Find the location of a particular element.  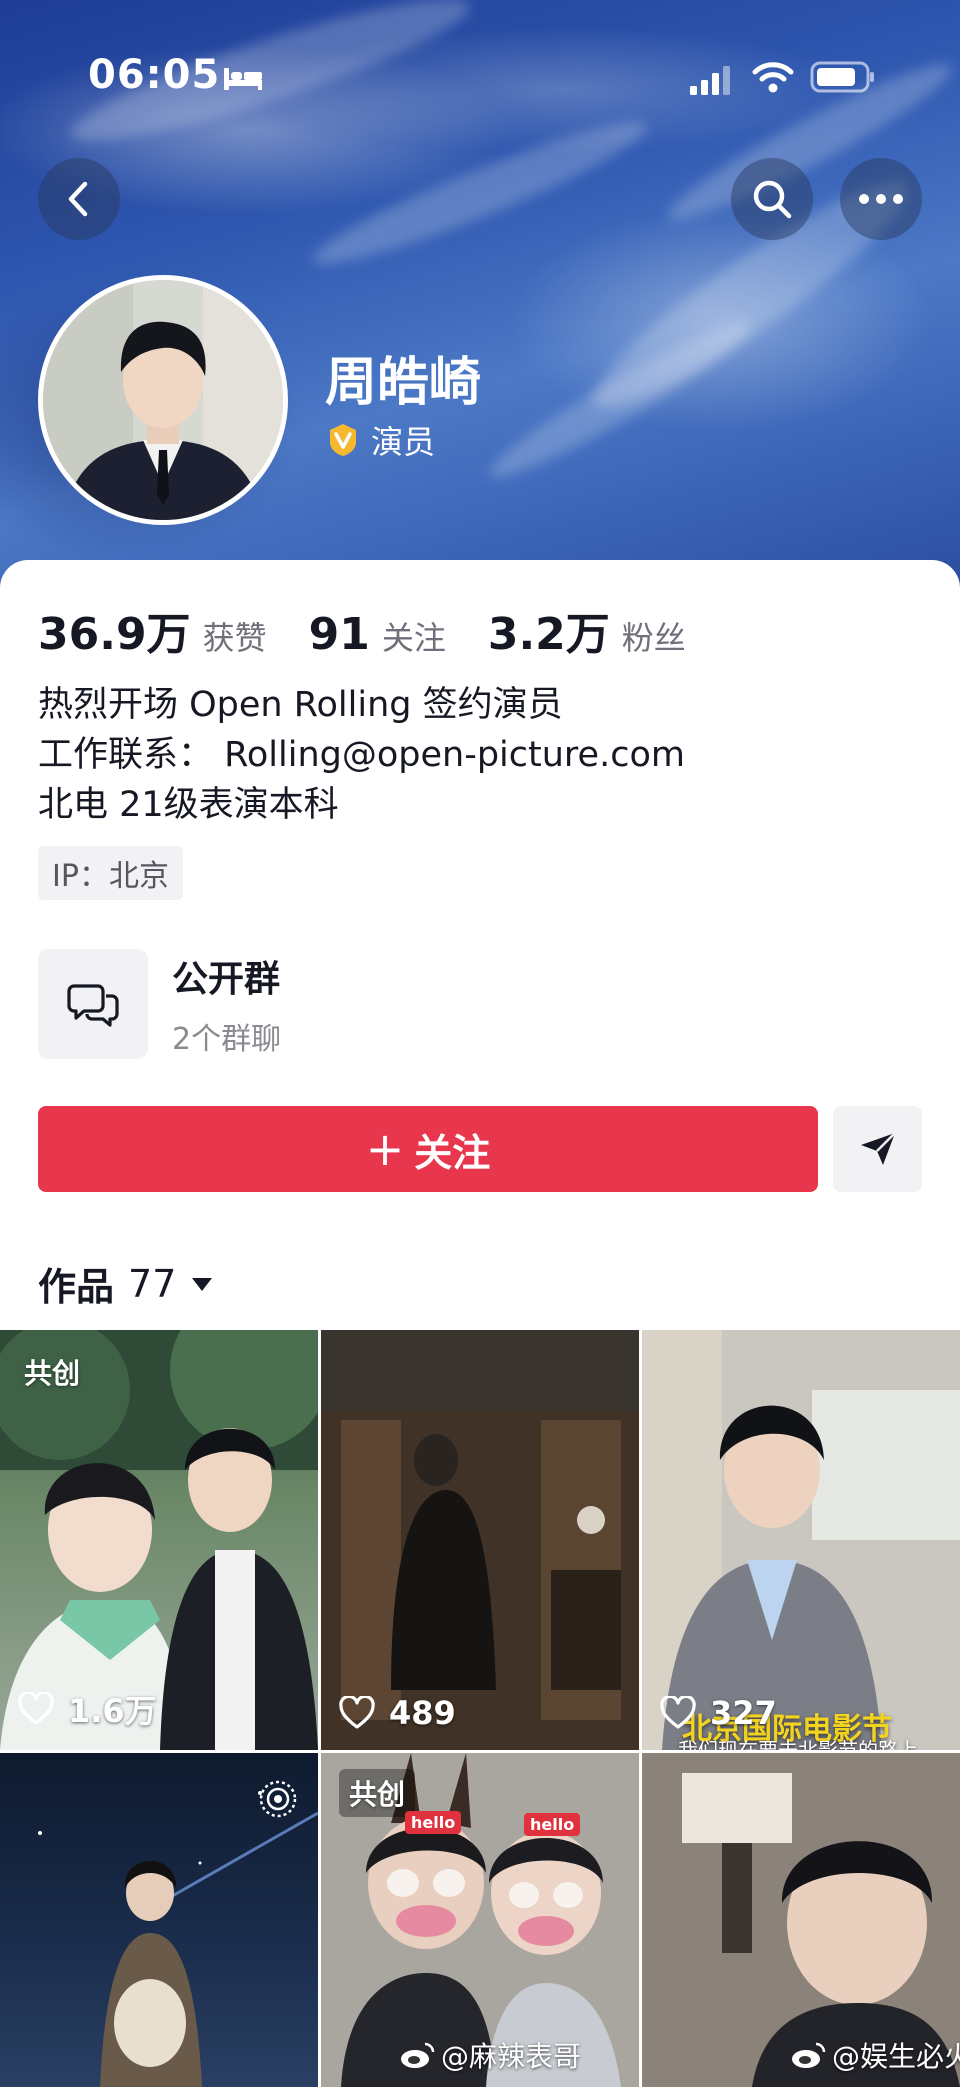

like-count: 1.6万 is located at coordinates (87, 1709).